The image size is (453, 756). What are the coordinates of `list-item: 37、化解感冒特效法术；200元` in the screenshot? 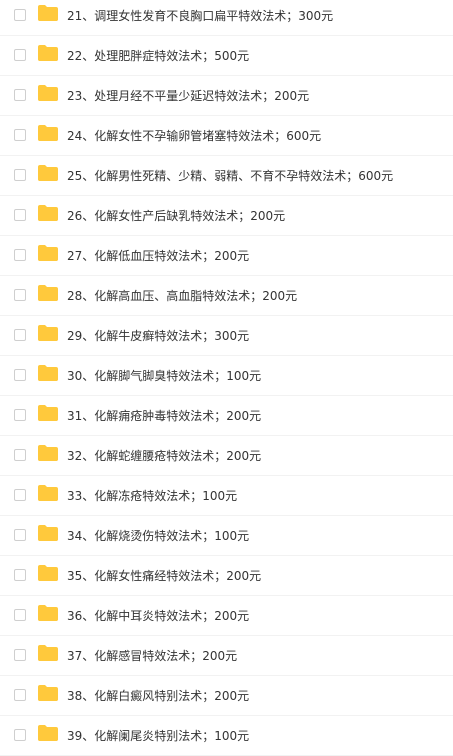 It's located at (226, 656).